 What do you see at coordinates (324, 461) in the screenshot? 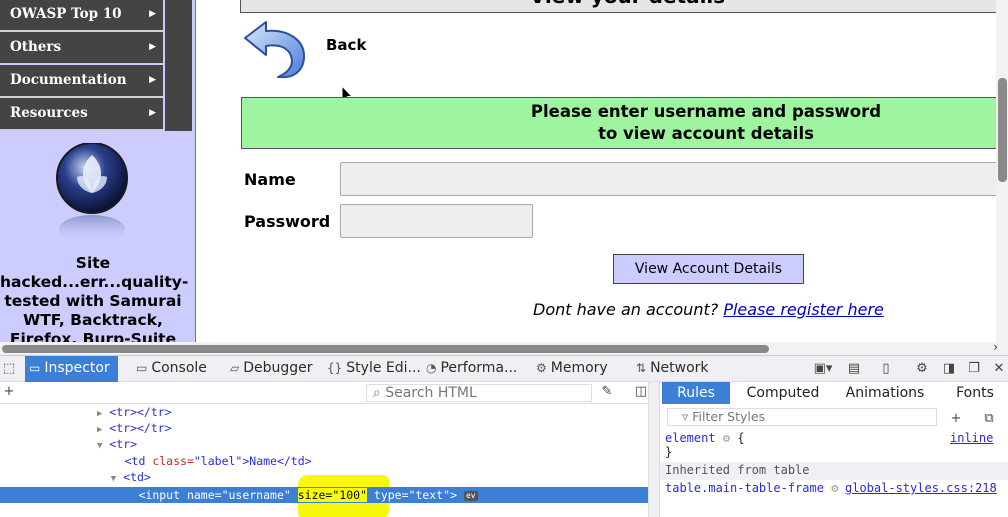
I see `markup-node: <td class="label">Name</td>` at bounding box center [324, 461].